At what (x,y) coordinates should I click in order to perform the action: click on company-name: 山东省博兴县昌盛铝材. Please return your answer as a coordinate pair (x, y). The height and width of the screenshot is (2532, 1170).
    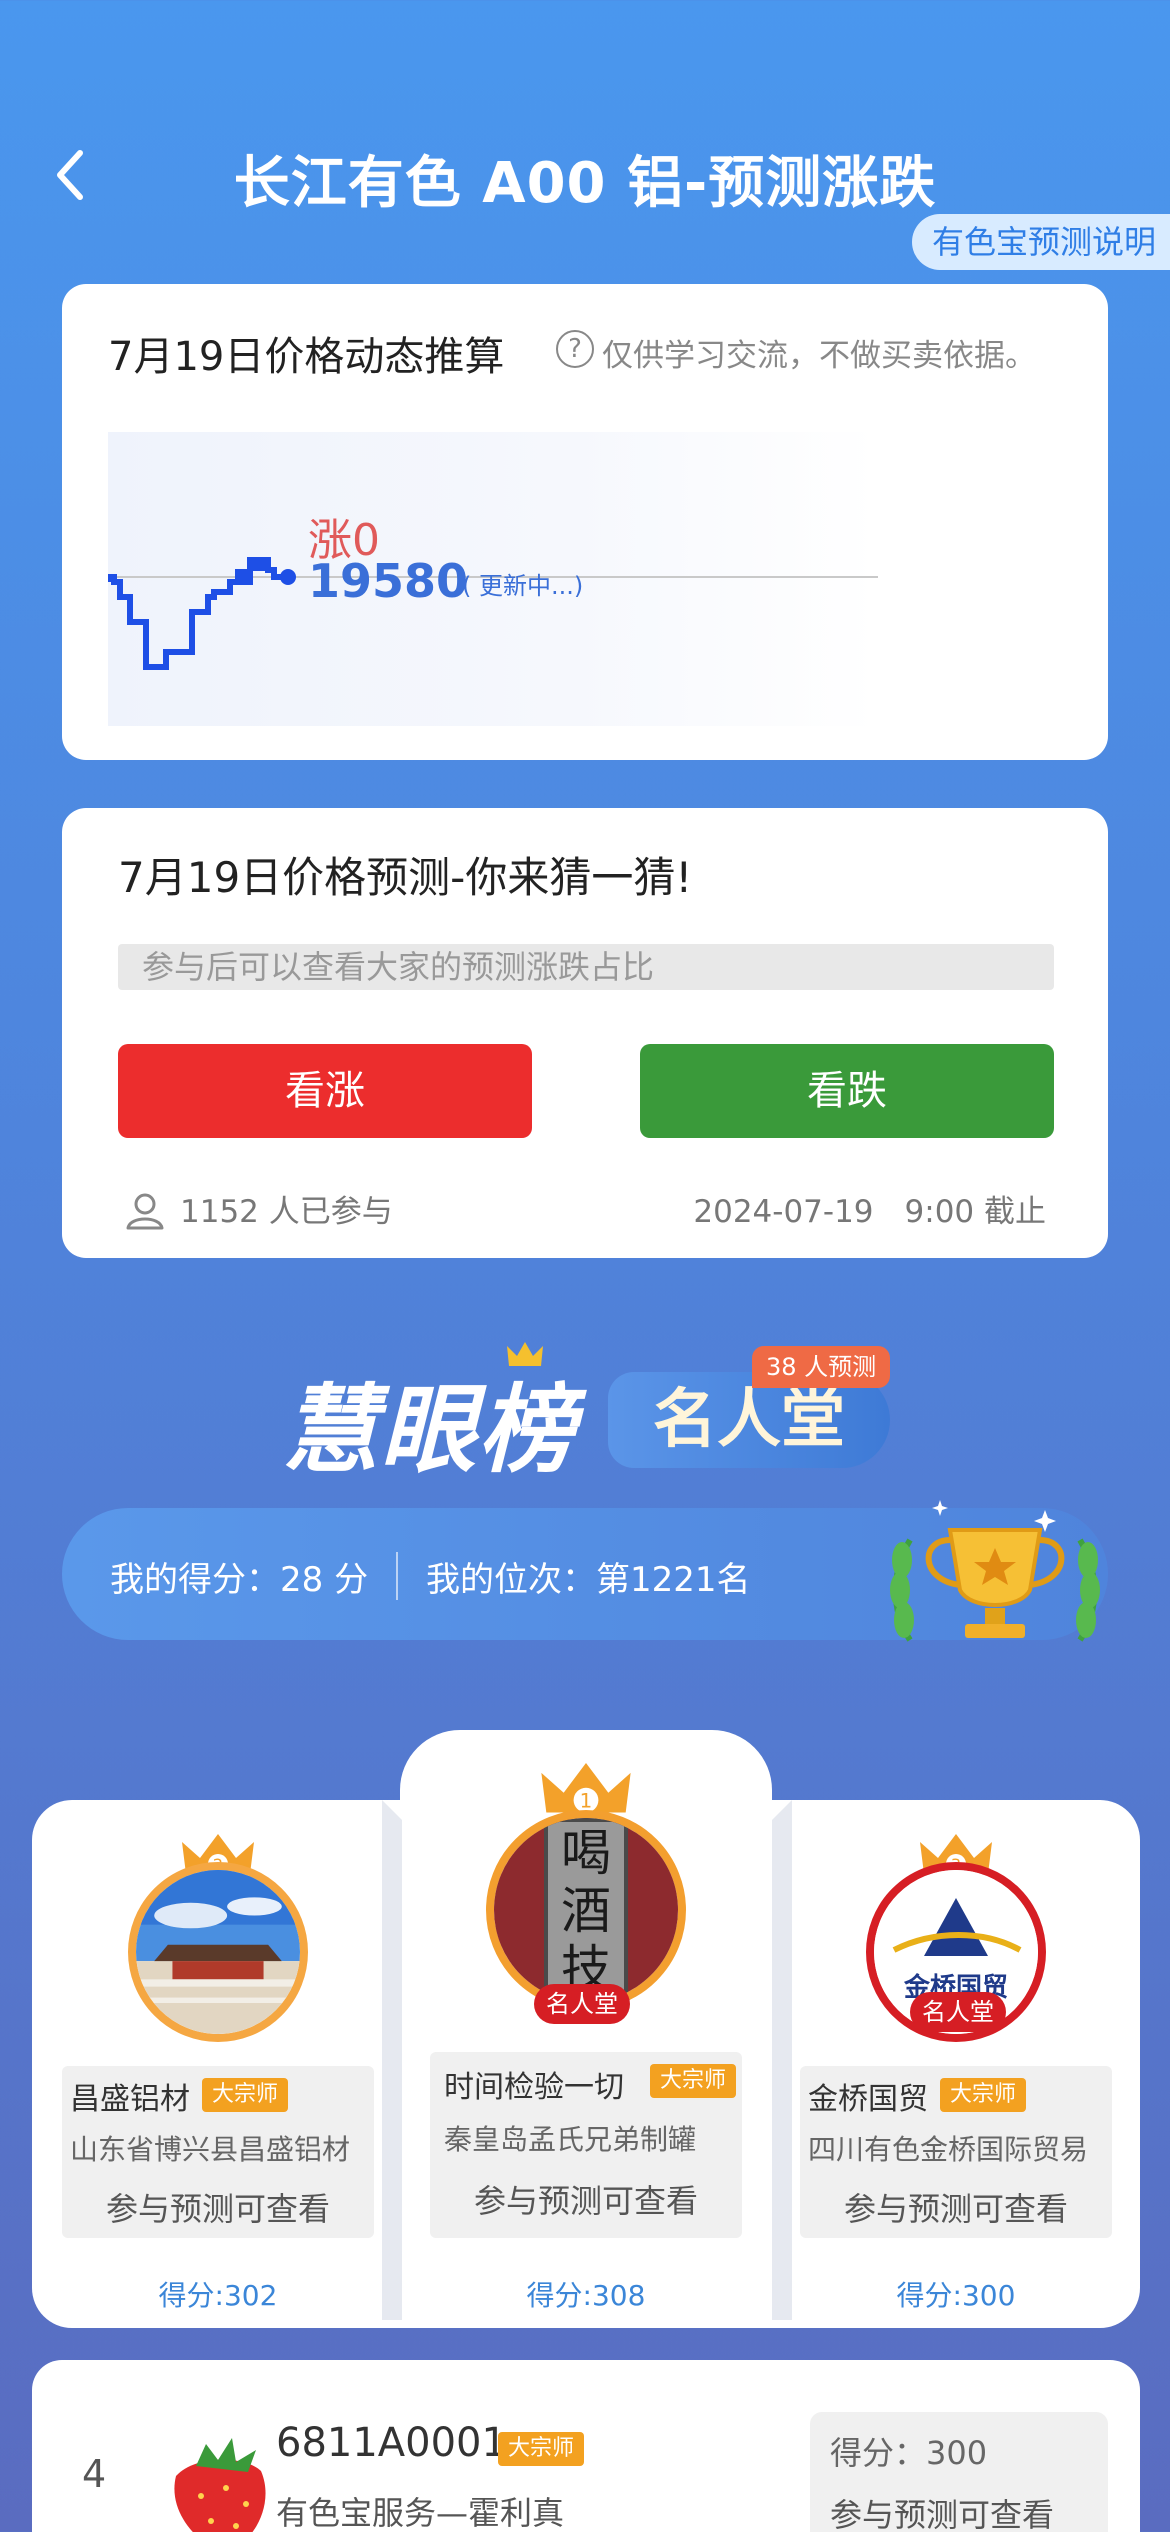
    Looking at the image, I should click on (210, 2149).